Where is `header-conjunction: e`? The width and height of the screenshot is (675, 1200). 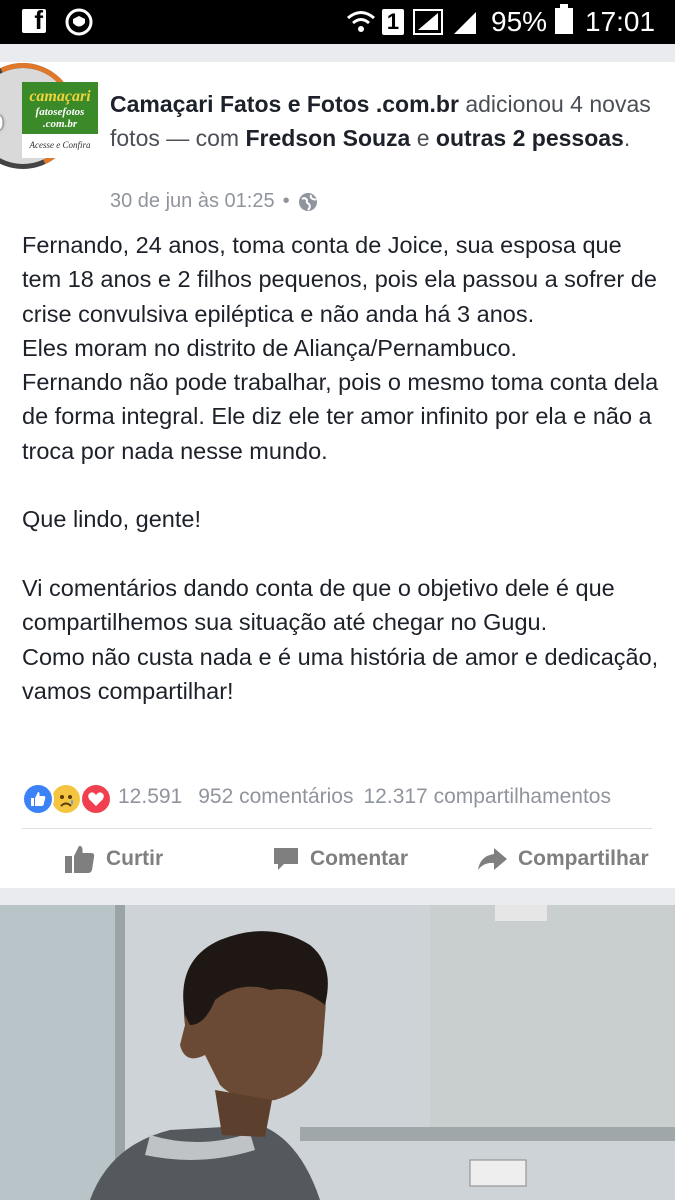 header-conjunction: e is located at coordinates (423, 138).